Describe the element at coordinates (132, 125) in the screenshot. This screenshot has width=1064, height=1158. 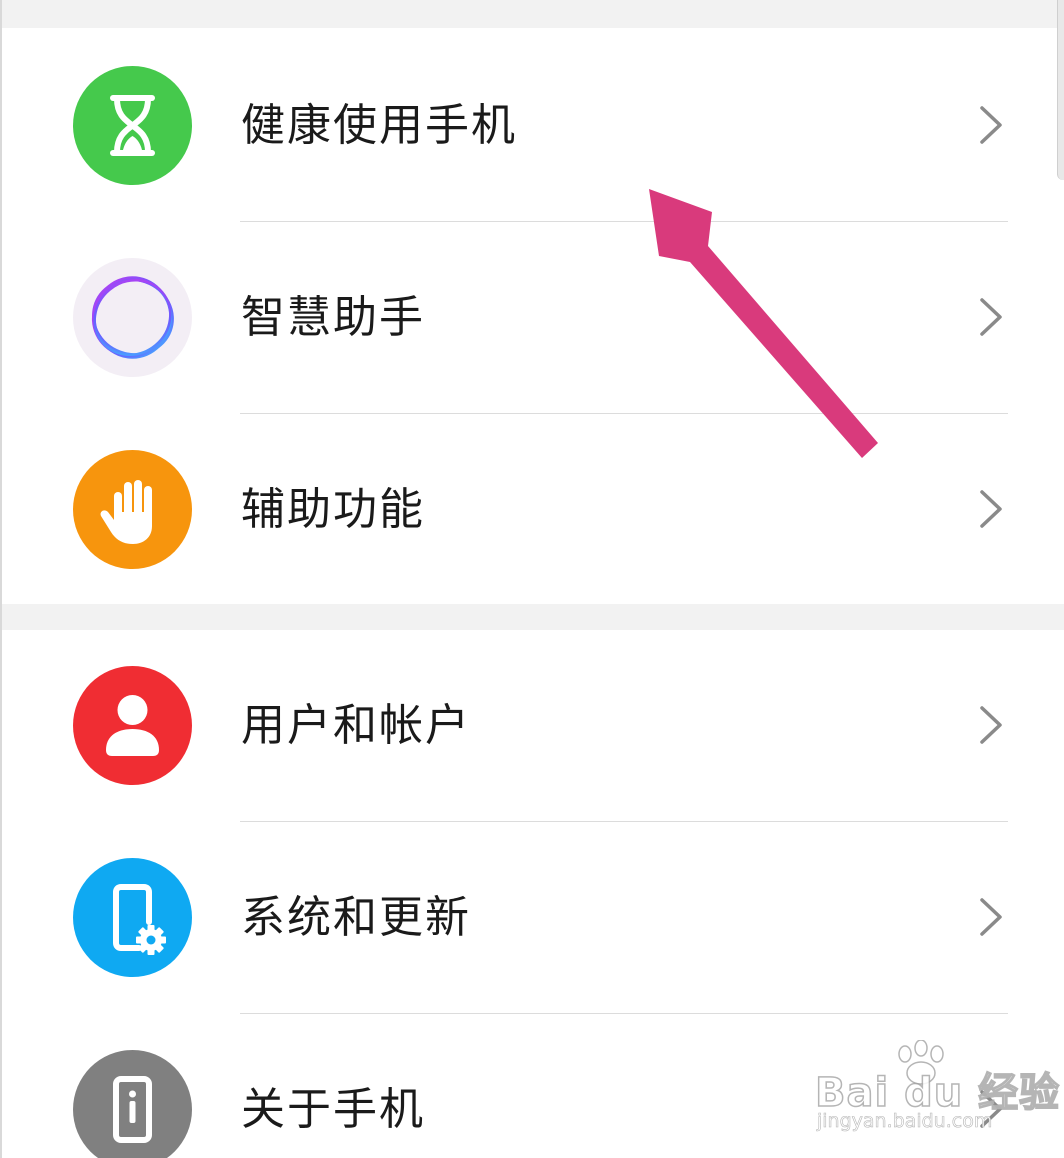
I see `hourglass-icon` at that location.